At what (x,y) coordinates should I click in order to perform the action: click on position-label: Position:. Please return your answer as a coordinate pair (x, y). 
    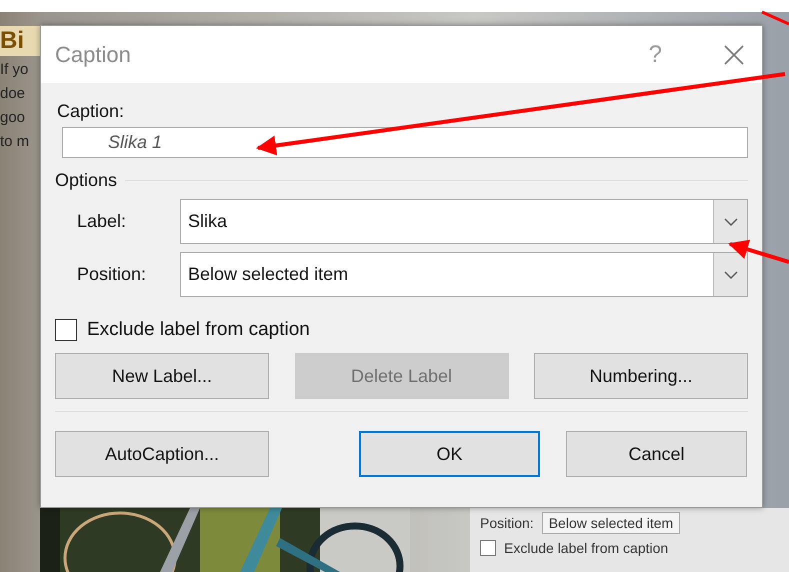
    Looking at the image, I should click on (507, 523).